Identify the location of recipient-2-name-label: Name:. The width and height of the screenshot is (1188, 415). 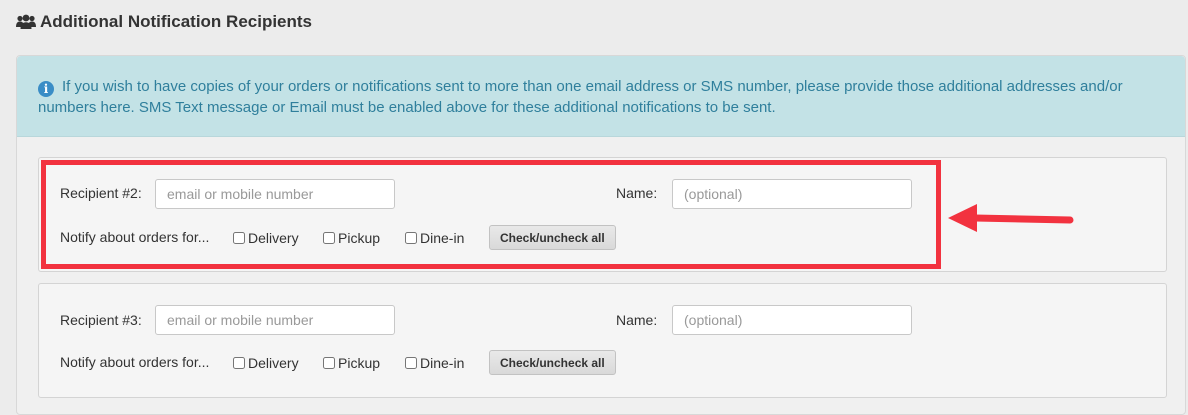
(637, 193).